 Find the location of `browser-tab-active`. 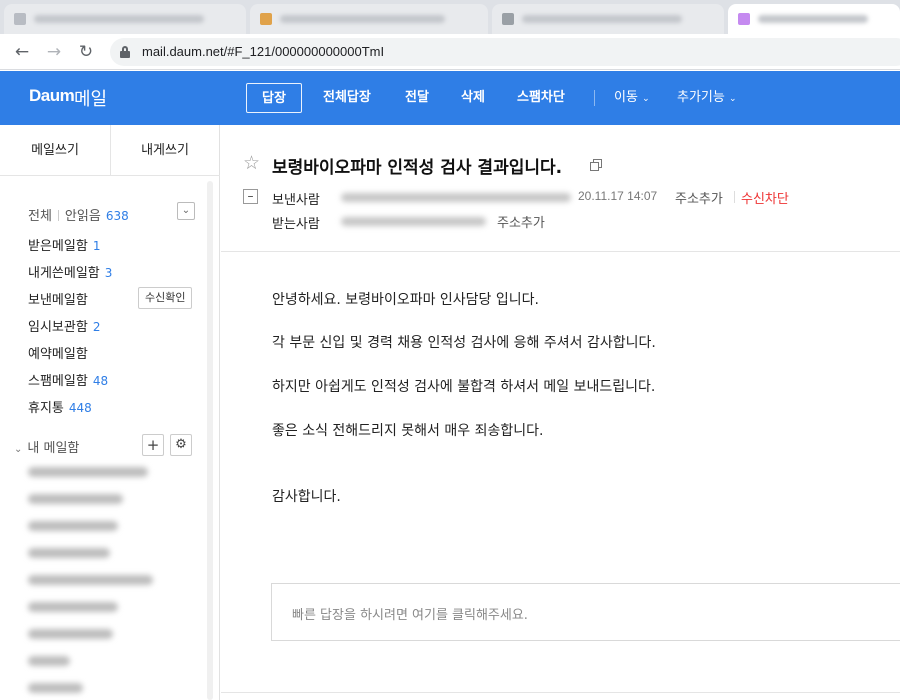

browser-tab-active is located at coordinates (814, 19).